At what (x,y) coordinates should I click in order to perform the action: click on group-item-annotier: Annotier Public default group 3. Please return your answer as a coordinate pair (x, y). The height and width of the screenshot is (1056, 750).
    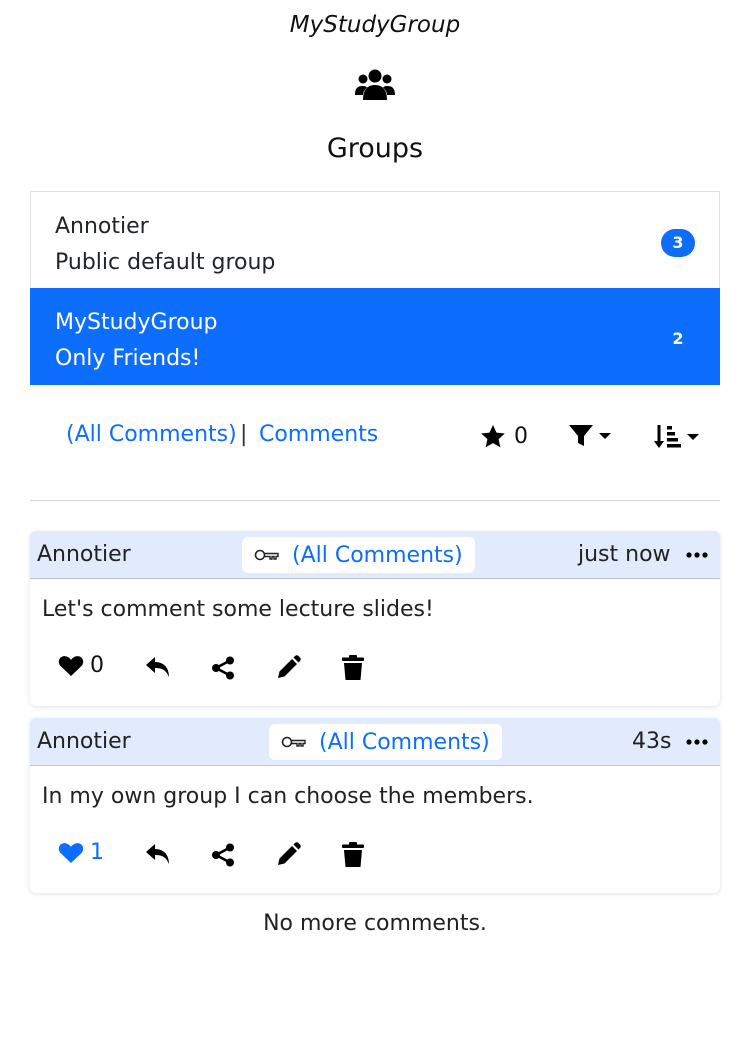
    Looking at the image, I should click on (375, 239).